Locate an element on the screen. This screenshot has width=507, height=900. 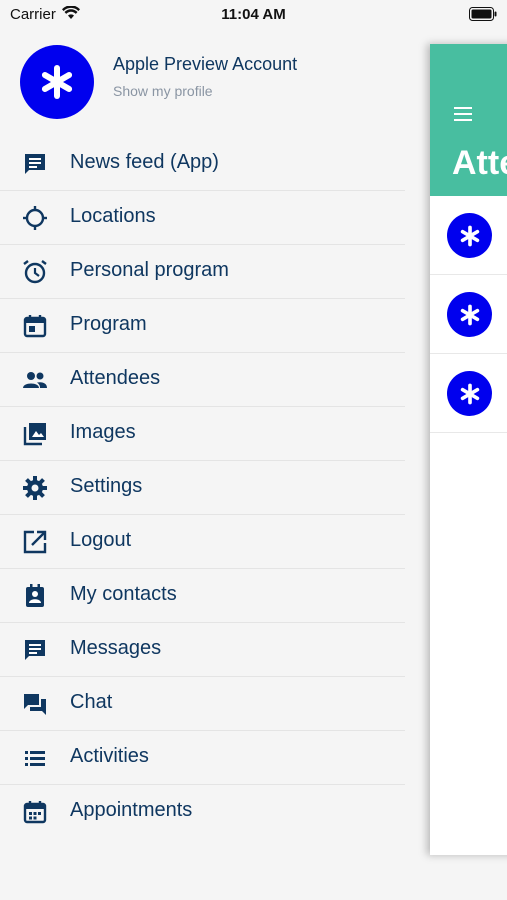
menu-item-label: Personal program is located at coordinates (149, 270).